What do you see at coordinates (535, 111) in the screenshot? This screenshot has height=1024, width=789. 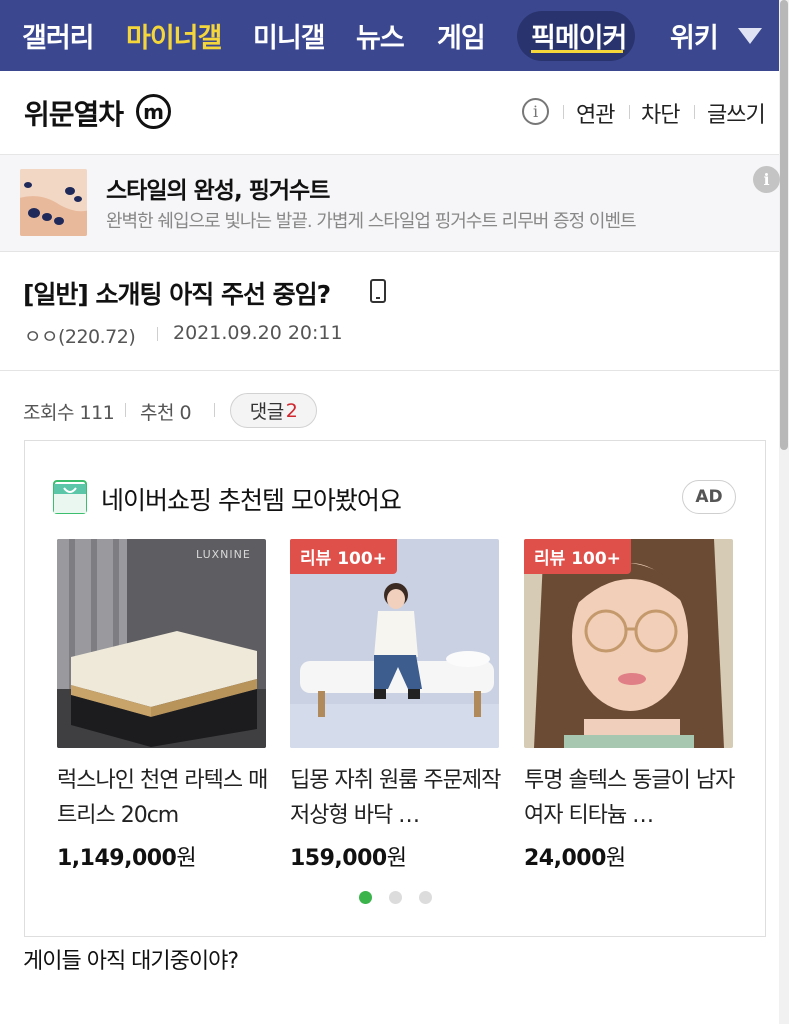 I see `info-icon: i` at bounding box center [535, 111].